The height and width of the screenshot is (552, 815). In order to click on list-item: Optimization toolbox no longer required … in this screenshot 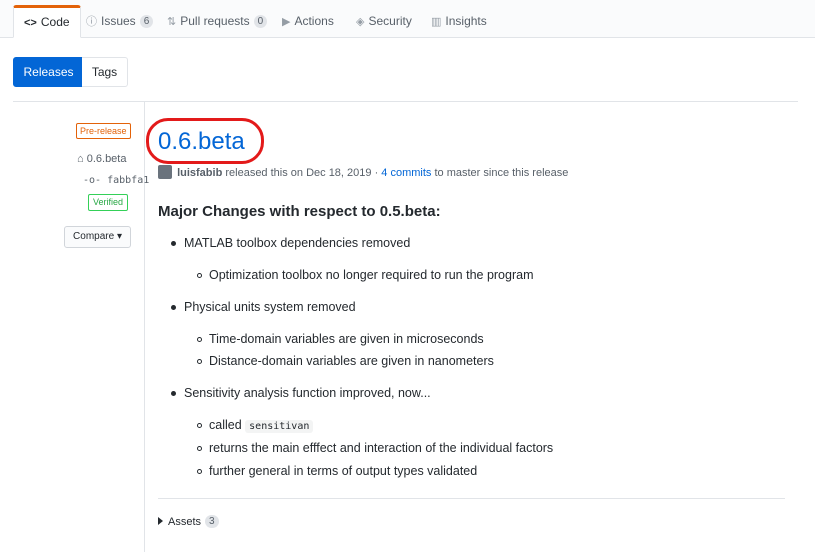, I will do `click(371, 275)`.